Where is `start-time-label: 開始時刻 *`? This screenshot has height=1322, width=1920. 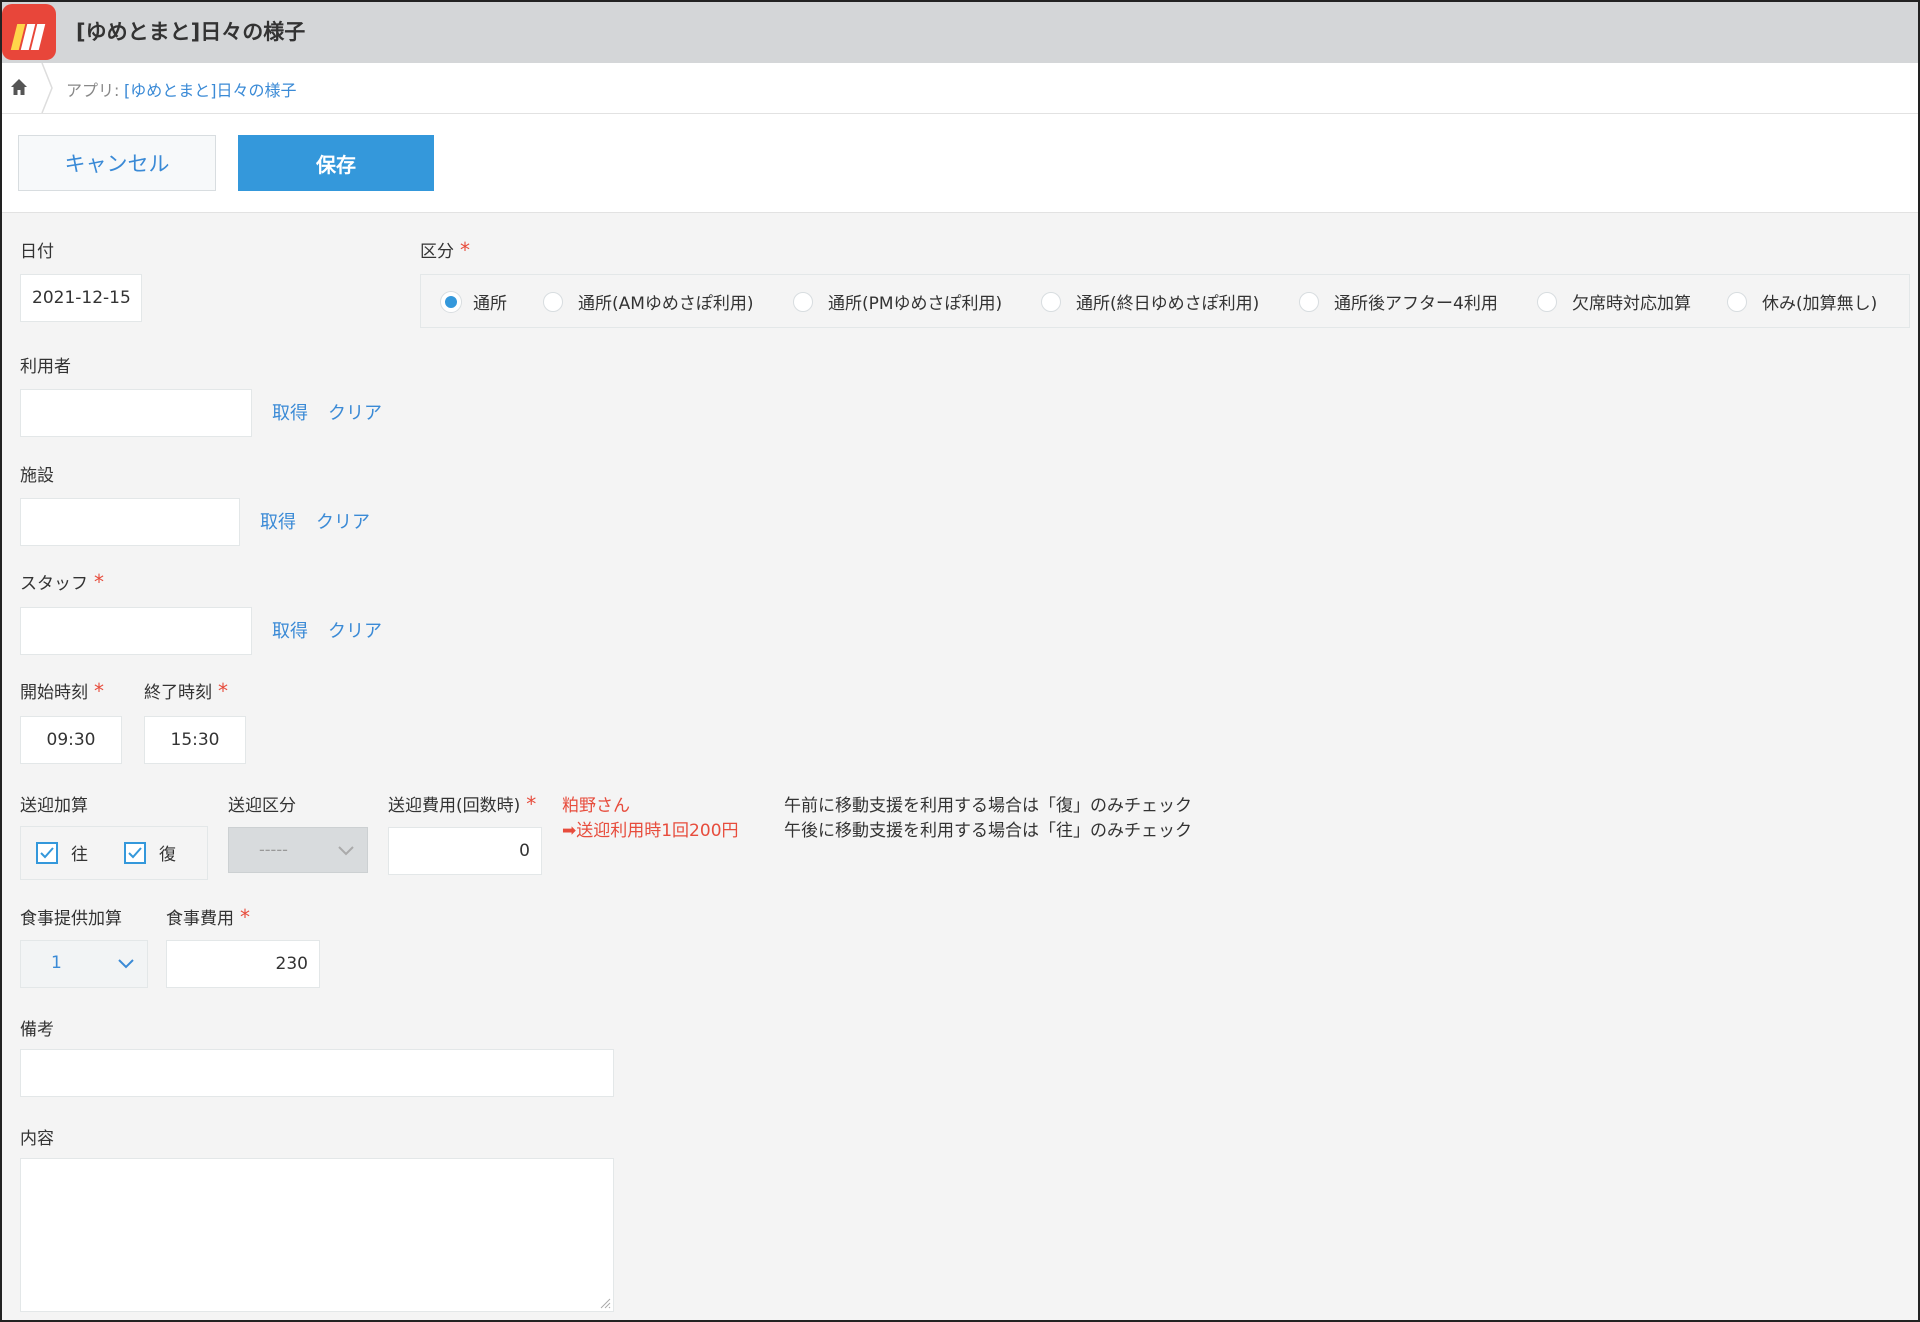
start-time-label: 開始時刻 * is located at coordinates (62, 691).